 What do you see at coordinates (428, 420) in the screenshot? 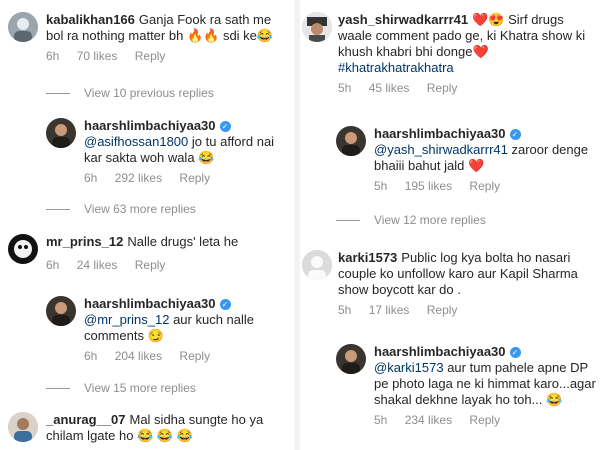
I see `likes-count: 234 likes` at bounding box center [428, 420].